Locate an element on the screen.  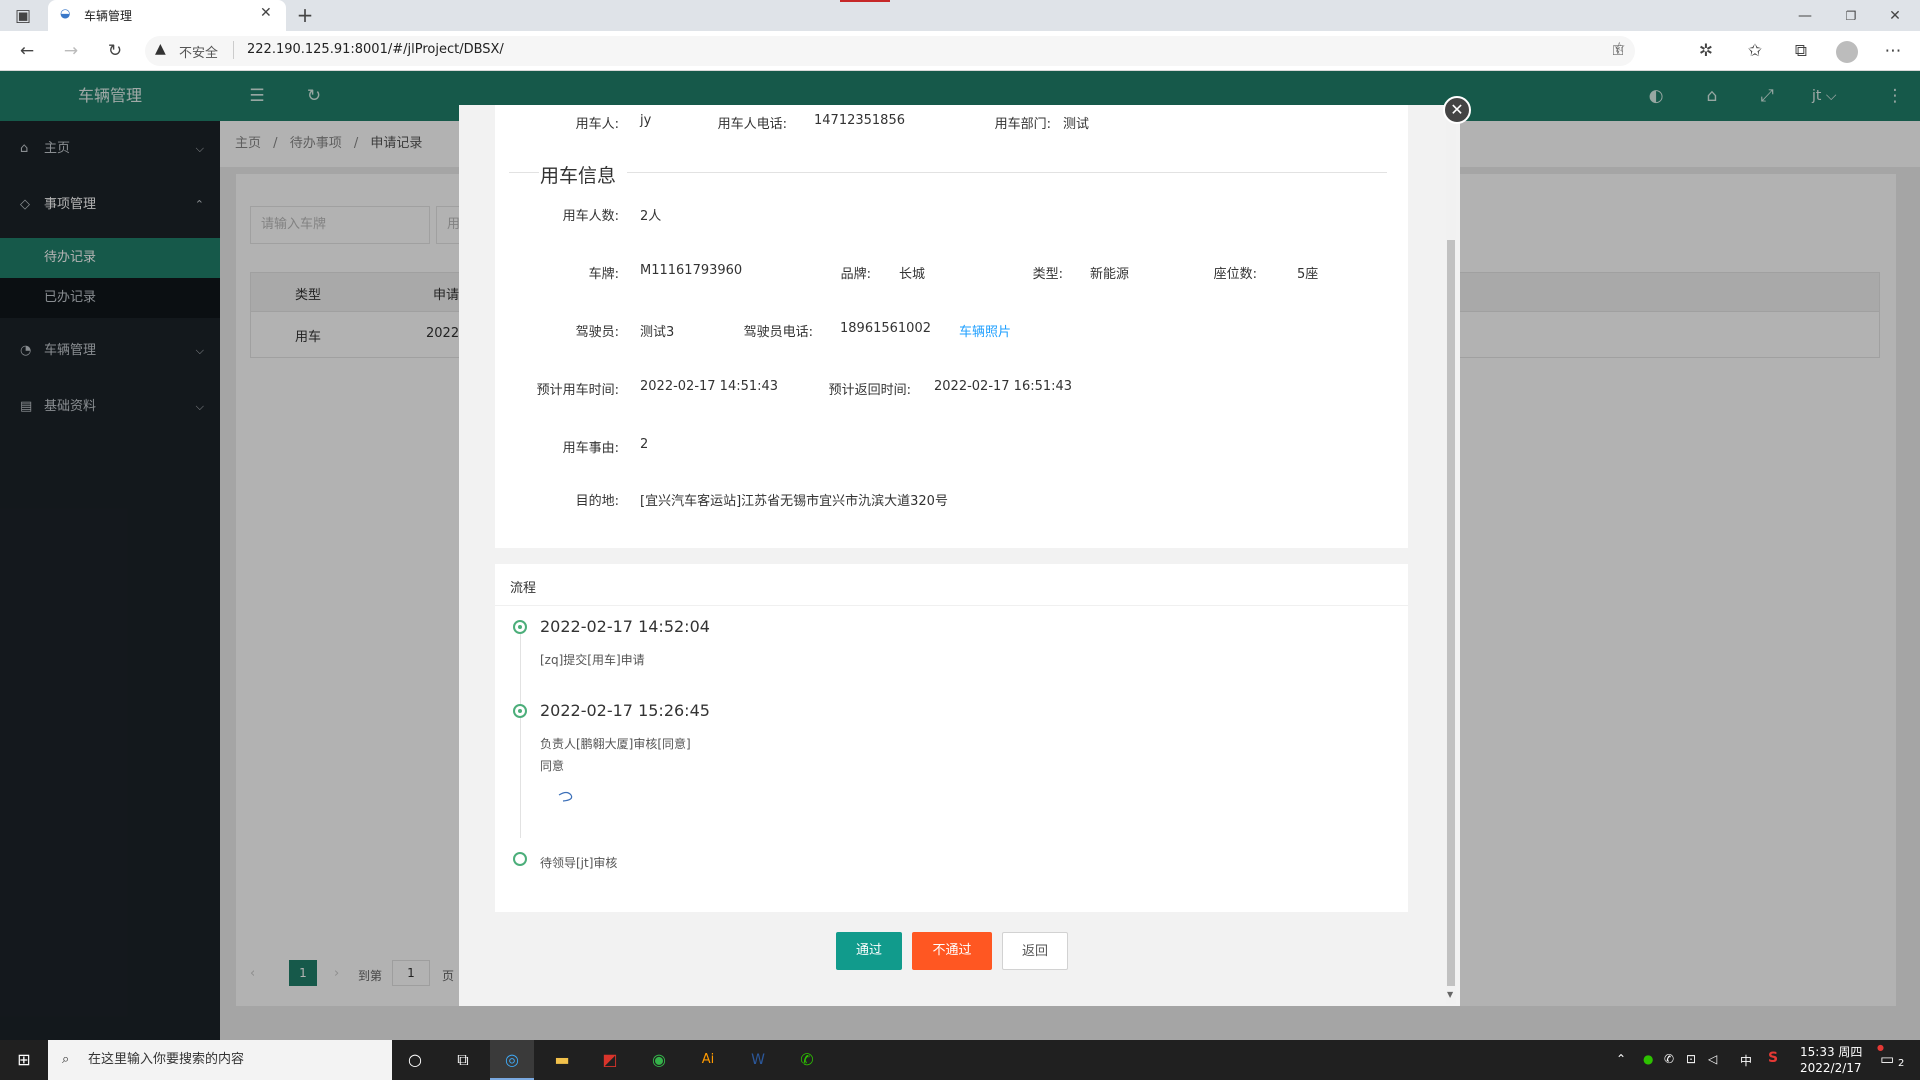
department-value: 测试 is located at coordinates (1076, 124).